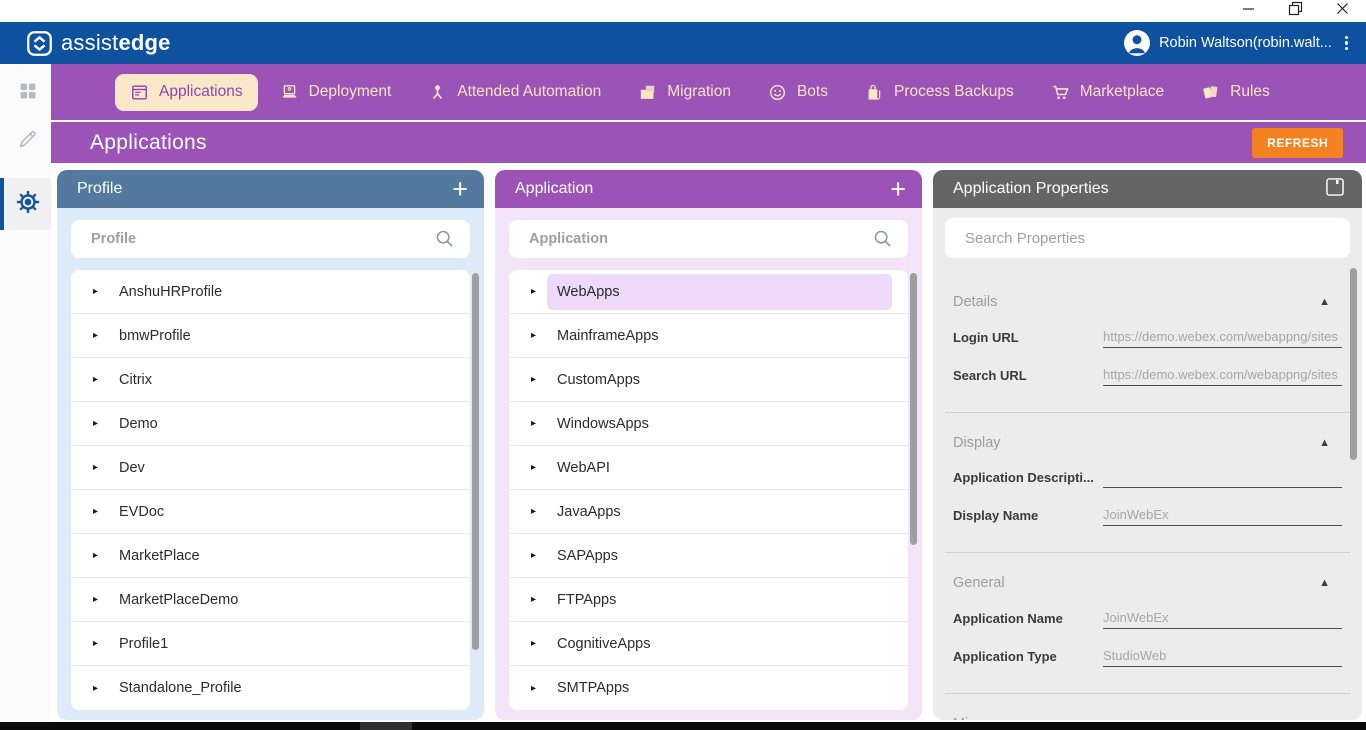  I want to click on profile-scrollbar, so click(475, 461).